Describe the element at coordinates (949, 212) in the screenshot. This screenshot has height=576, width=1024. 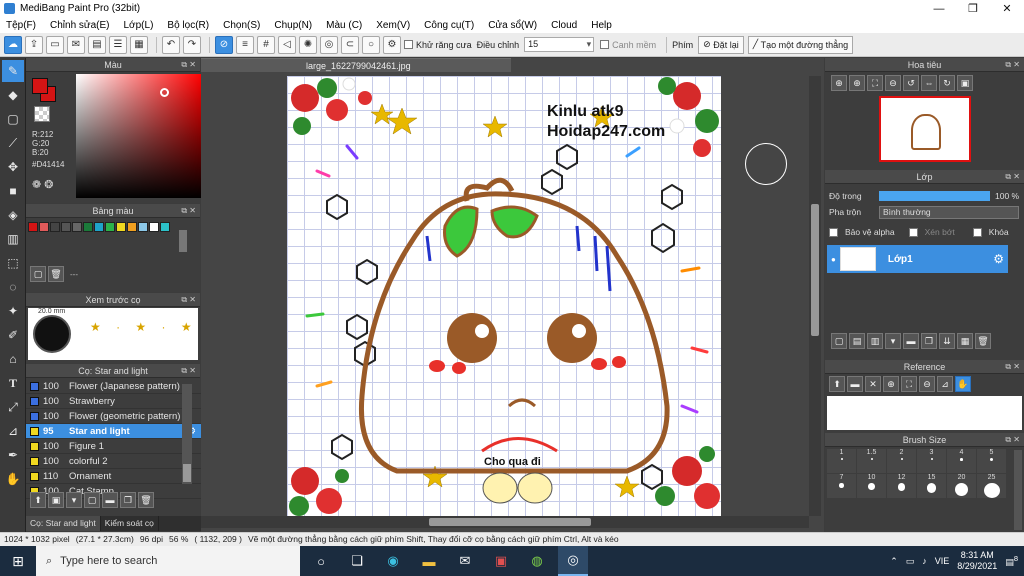
I see `blend-select: Bình thường` at that location.